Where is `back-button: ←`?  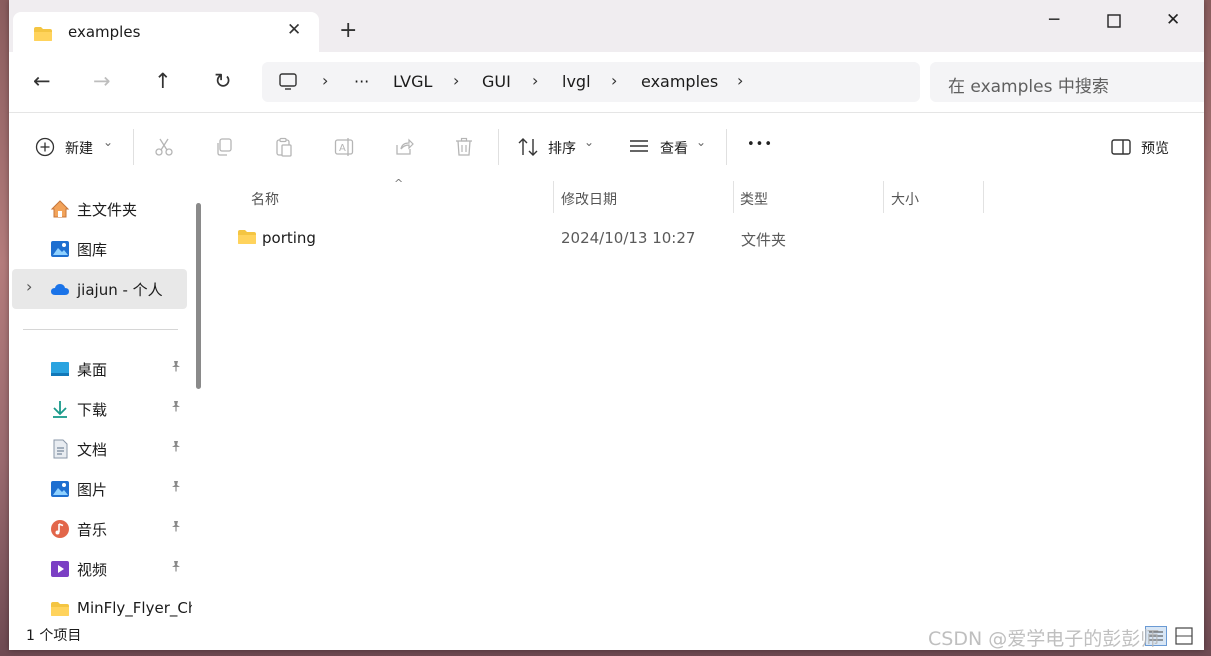
back-button: ← is located at coordinates (42, 81).